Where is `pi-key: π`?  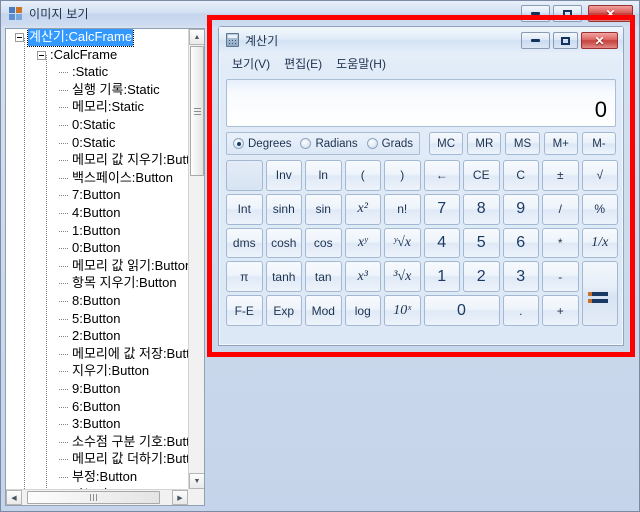
pi-key: π is located at coordinates (244, 277).